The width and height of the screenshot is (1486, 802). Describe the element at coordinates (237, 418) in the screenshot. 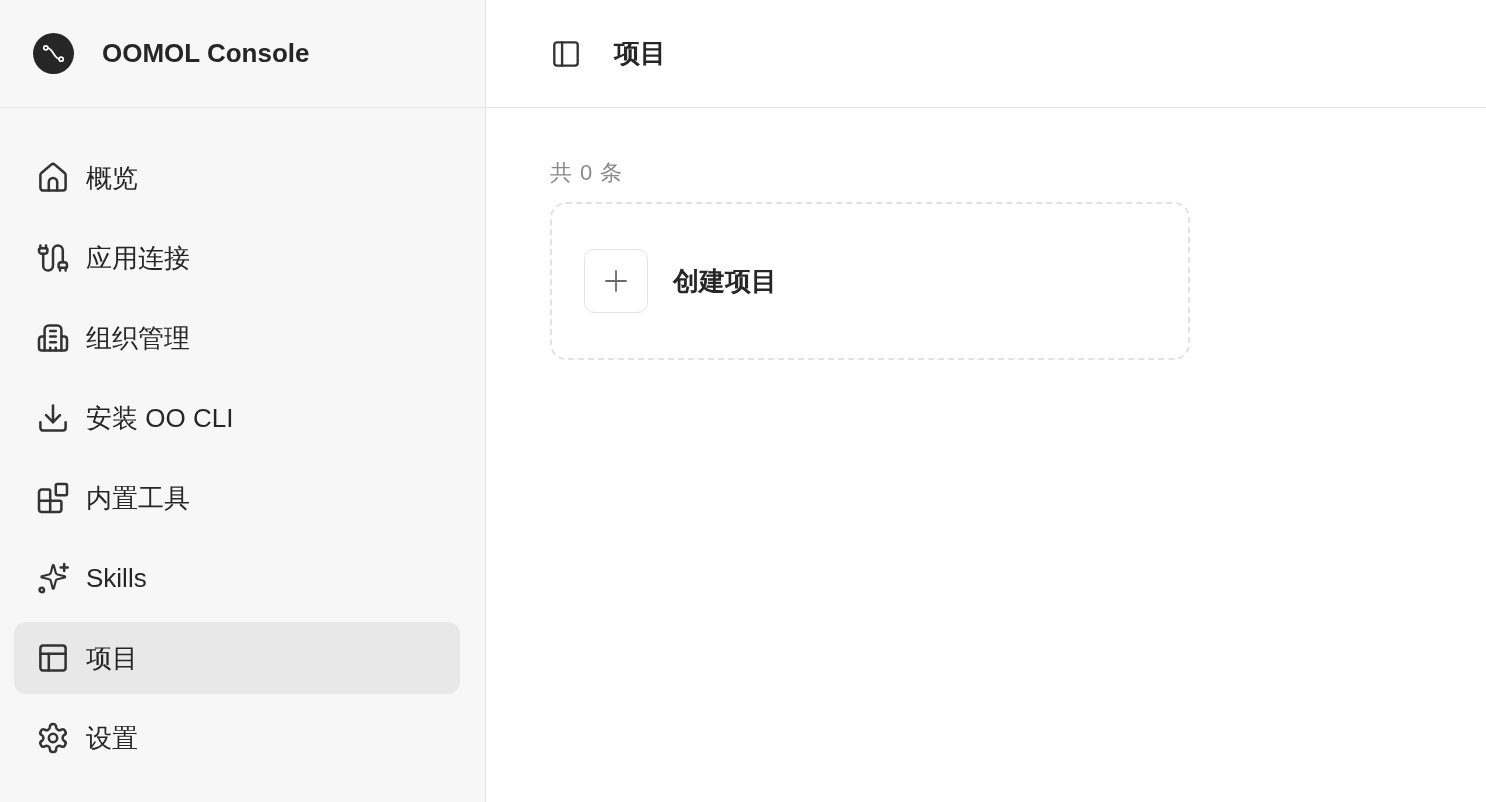

I see `sidebar-item: 安装 OO CLI` at that location.